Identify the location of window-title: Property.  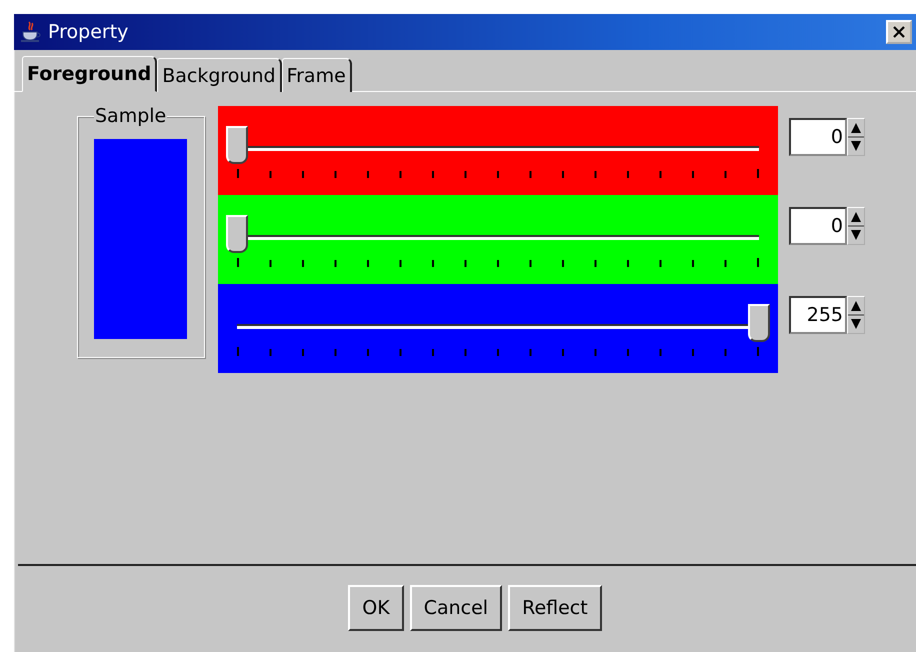
(89, 32).